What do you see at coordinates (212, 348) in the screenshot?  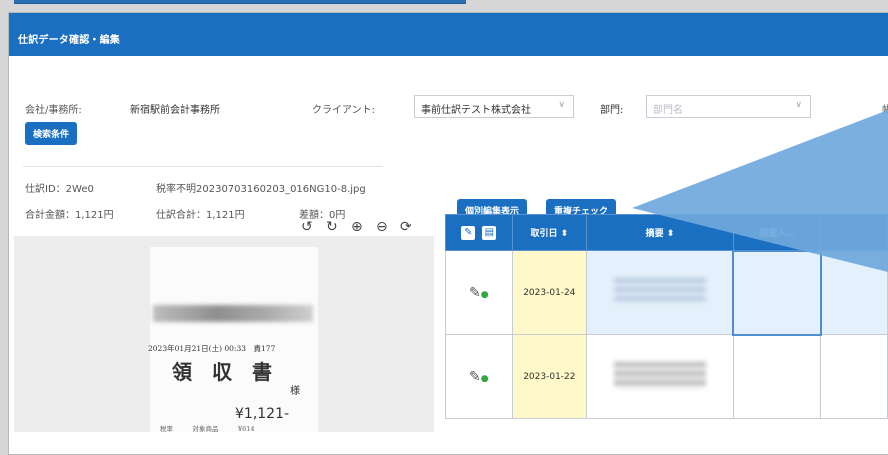 I see `receipt-datetime: 2023年01月21日(土) 00:33 責177` at bounding box center [212, 348].